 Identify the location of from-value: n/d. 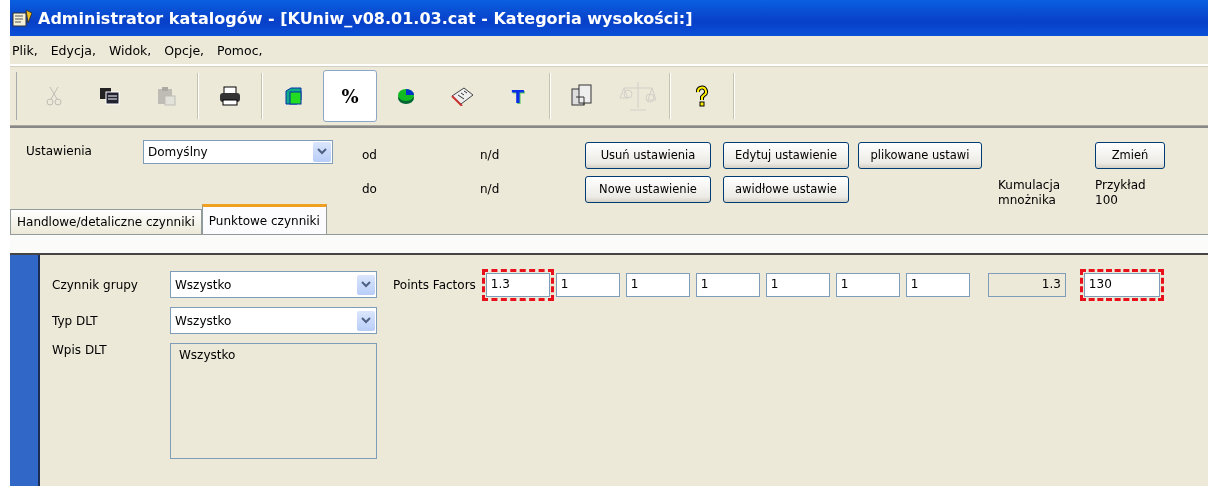
(490, 155).